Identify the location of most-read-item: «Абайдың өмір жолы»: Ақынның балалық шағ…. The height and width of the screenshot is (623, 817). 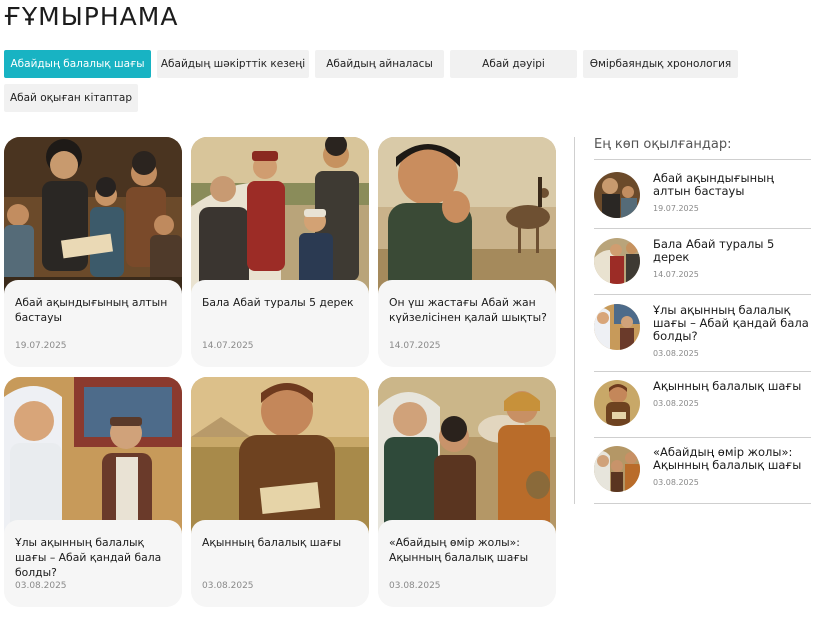
(702, 471).